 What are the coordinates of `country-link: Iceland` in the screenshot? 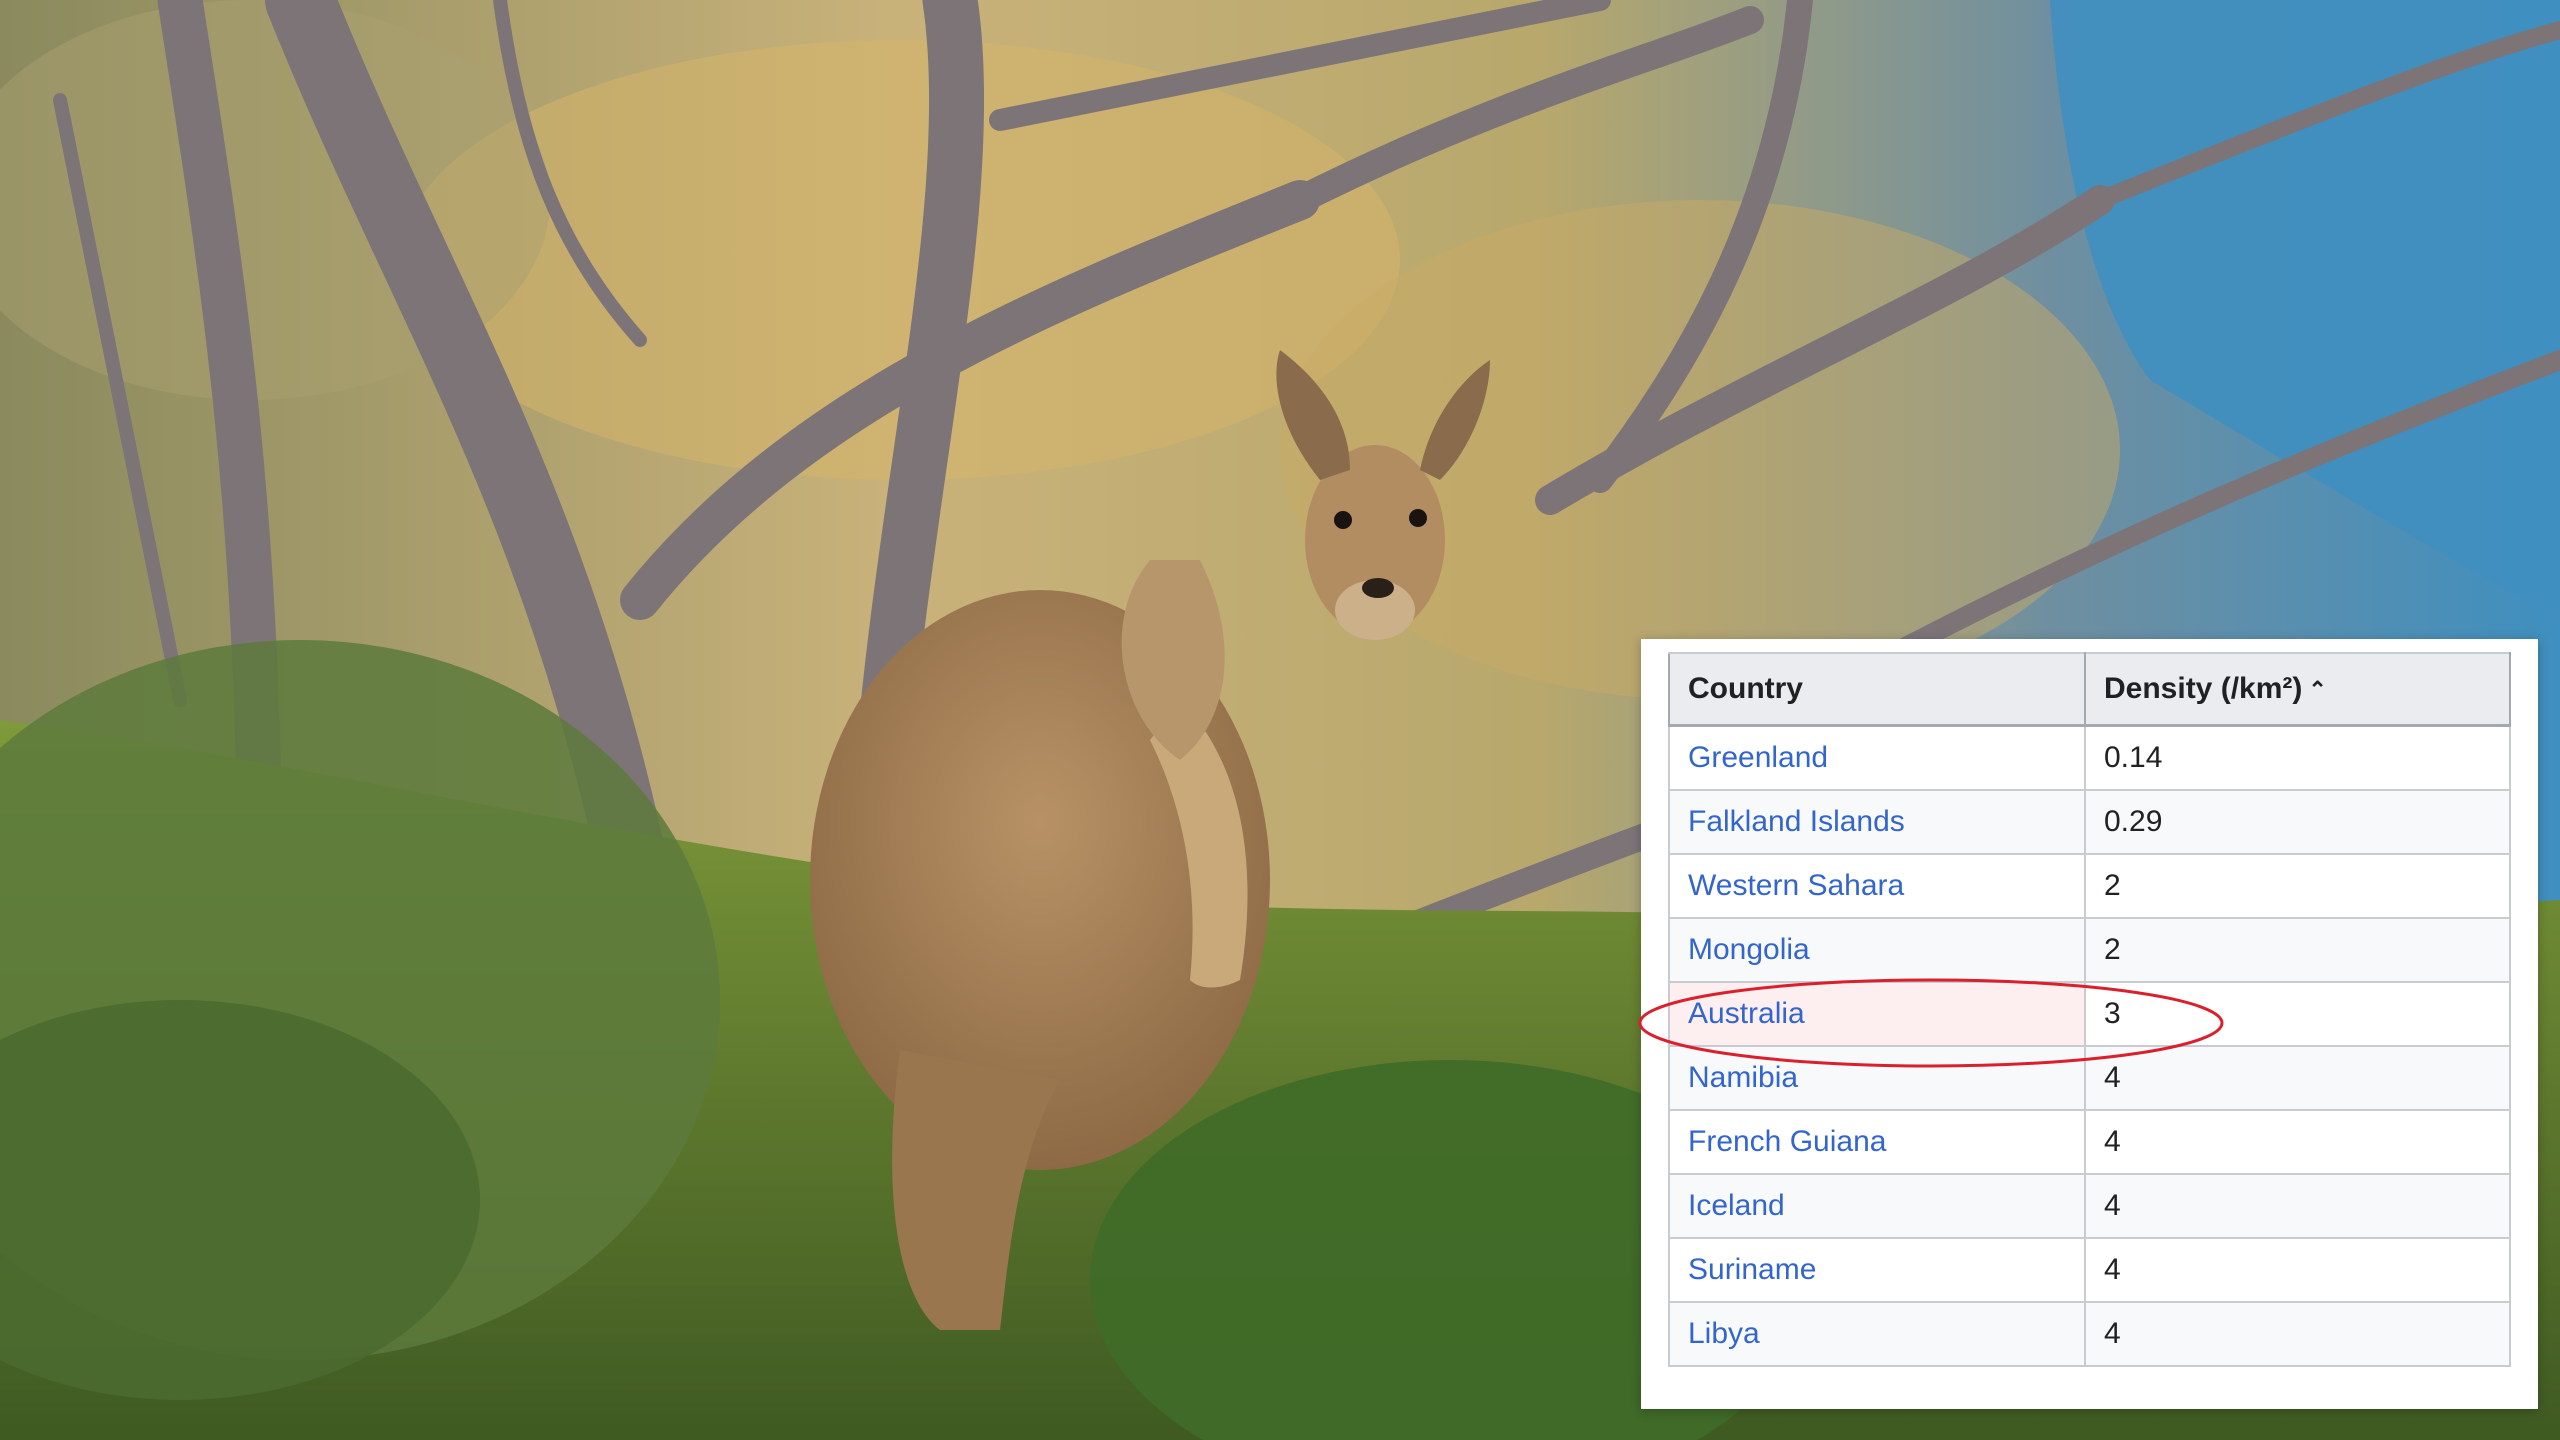 It's located at (1877, 1206).